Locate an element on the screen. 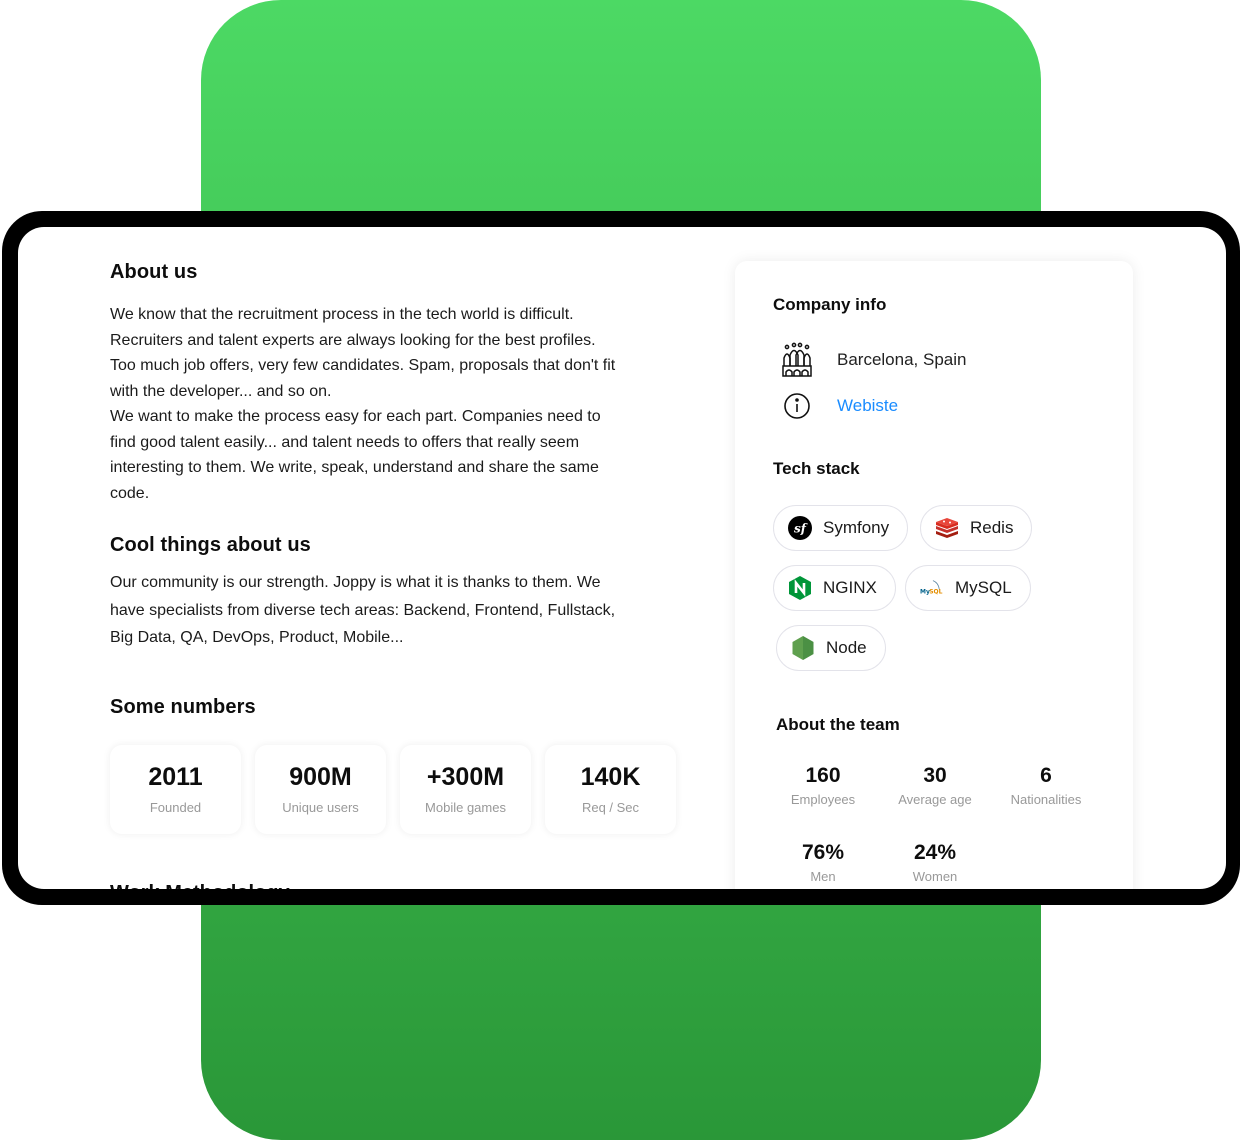 The image size is (1240, 1140). tech-name: NGINX is located at coordinates (850, 587).